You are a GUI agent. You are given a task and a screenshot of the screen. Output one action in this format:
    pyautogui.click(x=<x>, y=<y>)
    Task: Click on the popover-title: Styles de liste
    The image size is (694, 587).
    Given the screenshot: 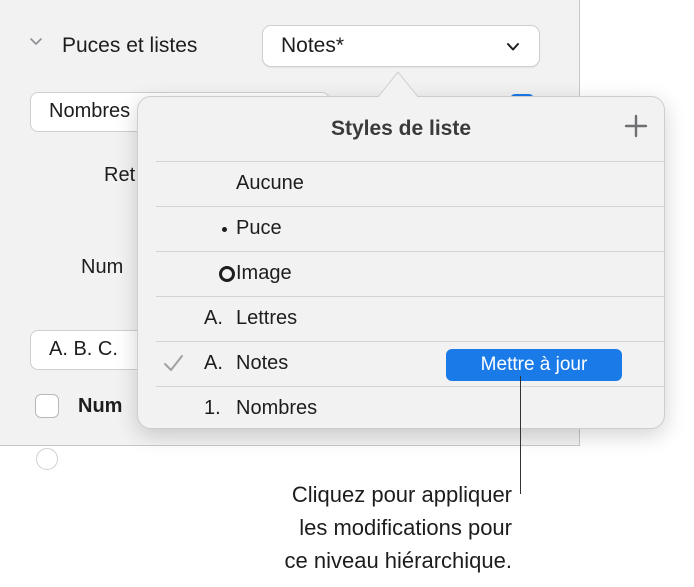 What is the action you would take?
    pyautogui.click(x=401, y=128)
    